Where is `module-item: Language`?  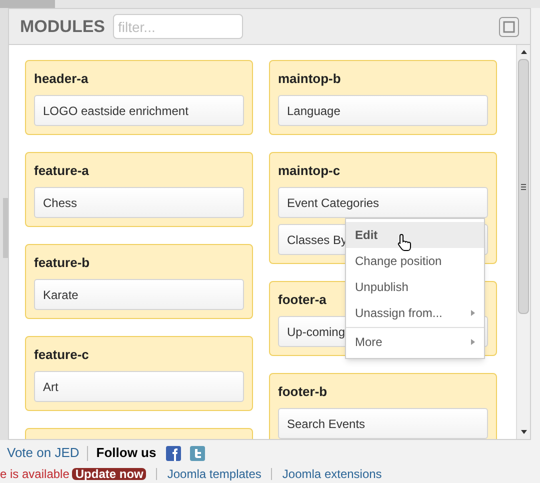
module-item: Language is located at coordinates (383, 110).